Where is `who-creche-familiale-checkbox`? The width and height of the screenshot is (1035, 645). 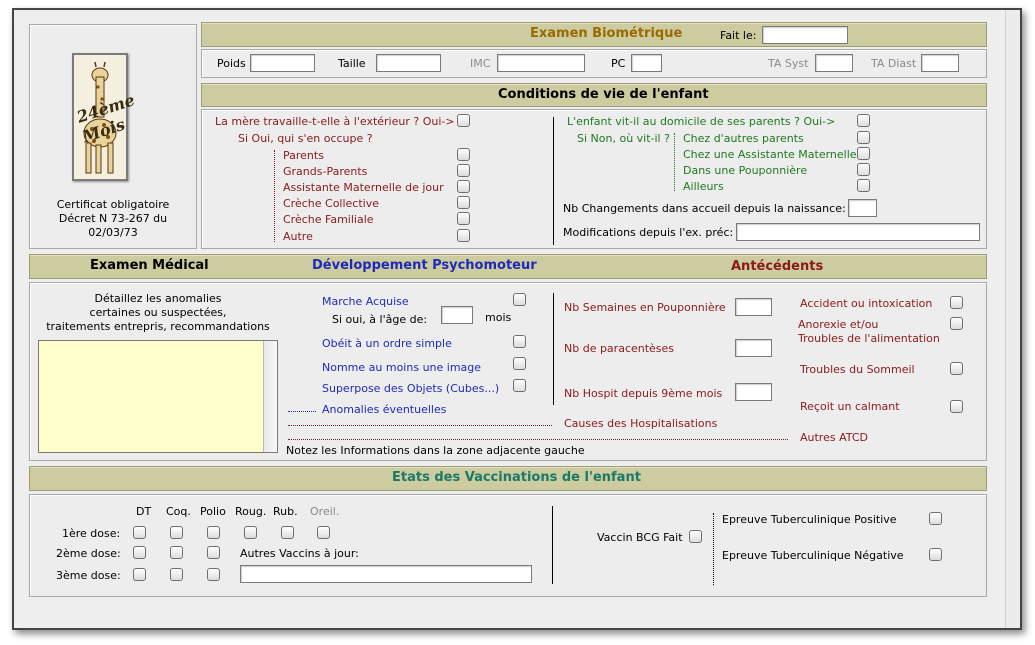 who-creche-familiale-checkbox is located at coordinates (463, 218).